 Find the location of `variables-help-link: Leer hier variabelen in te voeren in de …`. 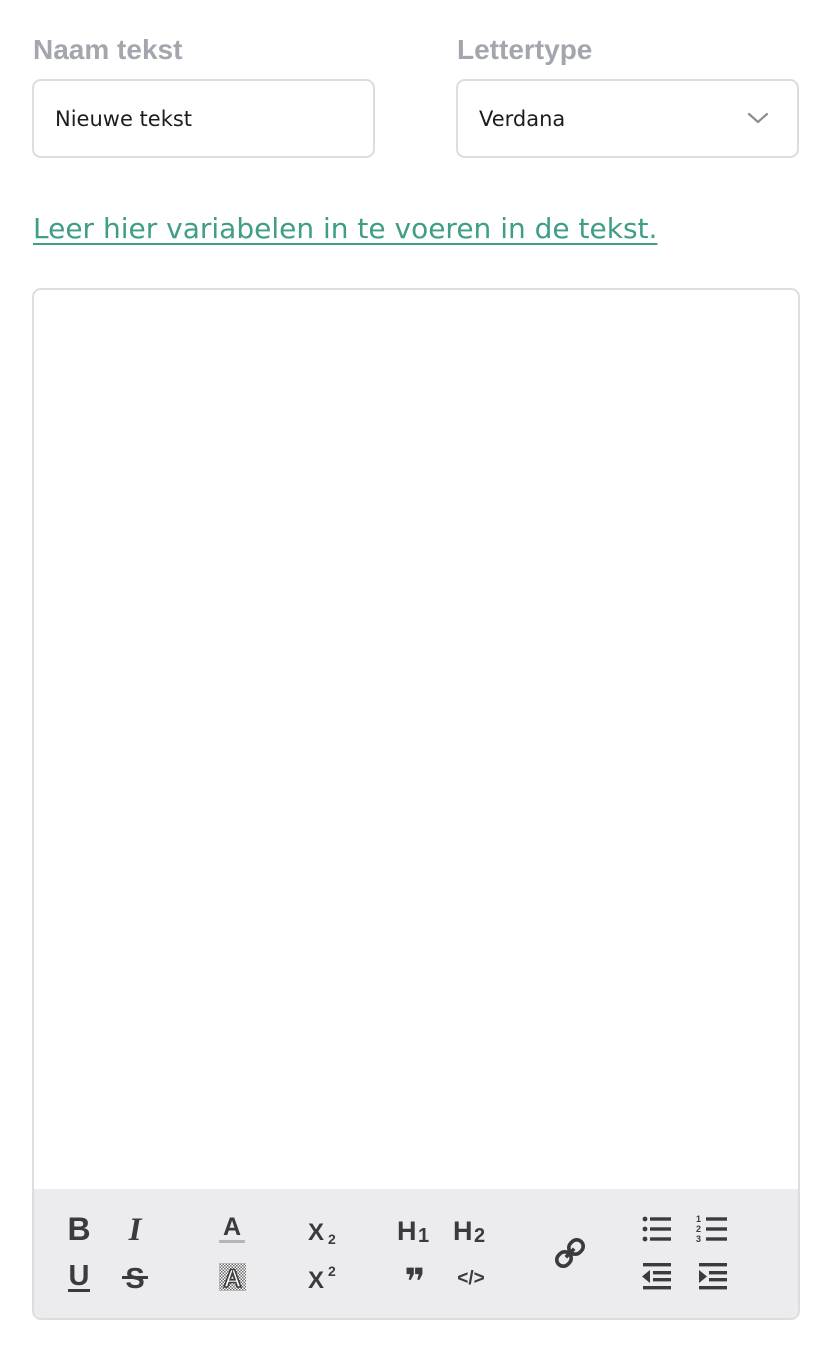

variables-help-link: Leer hier variabelen in te voeren in de … is located at coordinates (345, 228).